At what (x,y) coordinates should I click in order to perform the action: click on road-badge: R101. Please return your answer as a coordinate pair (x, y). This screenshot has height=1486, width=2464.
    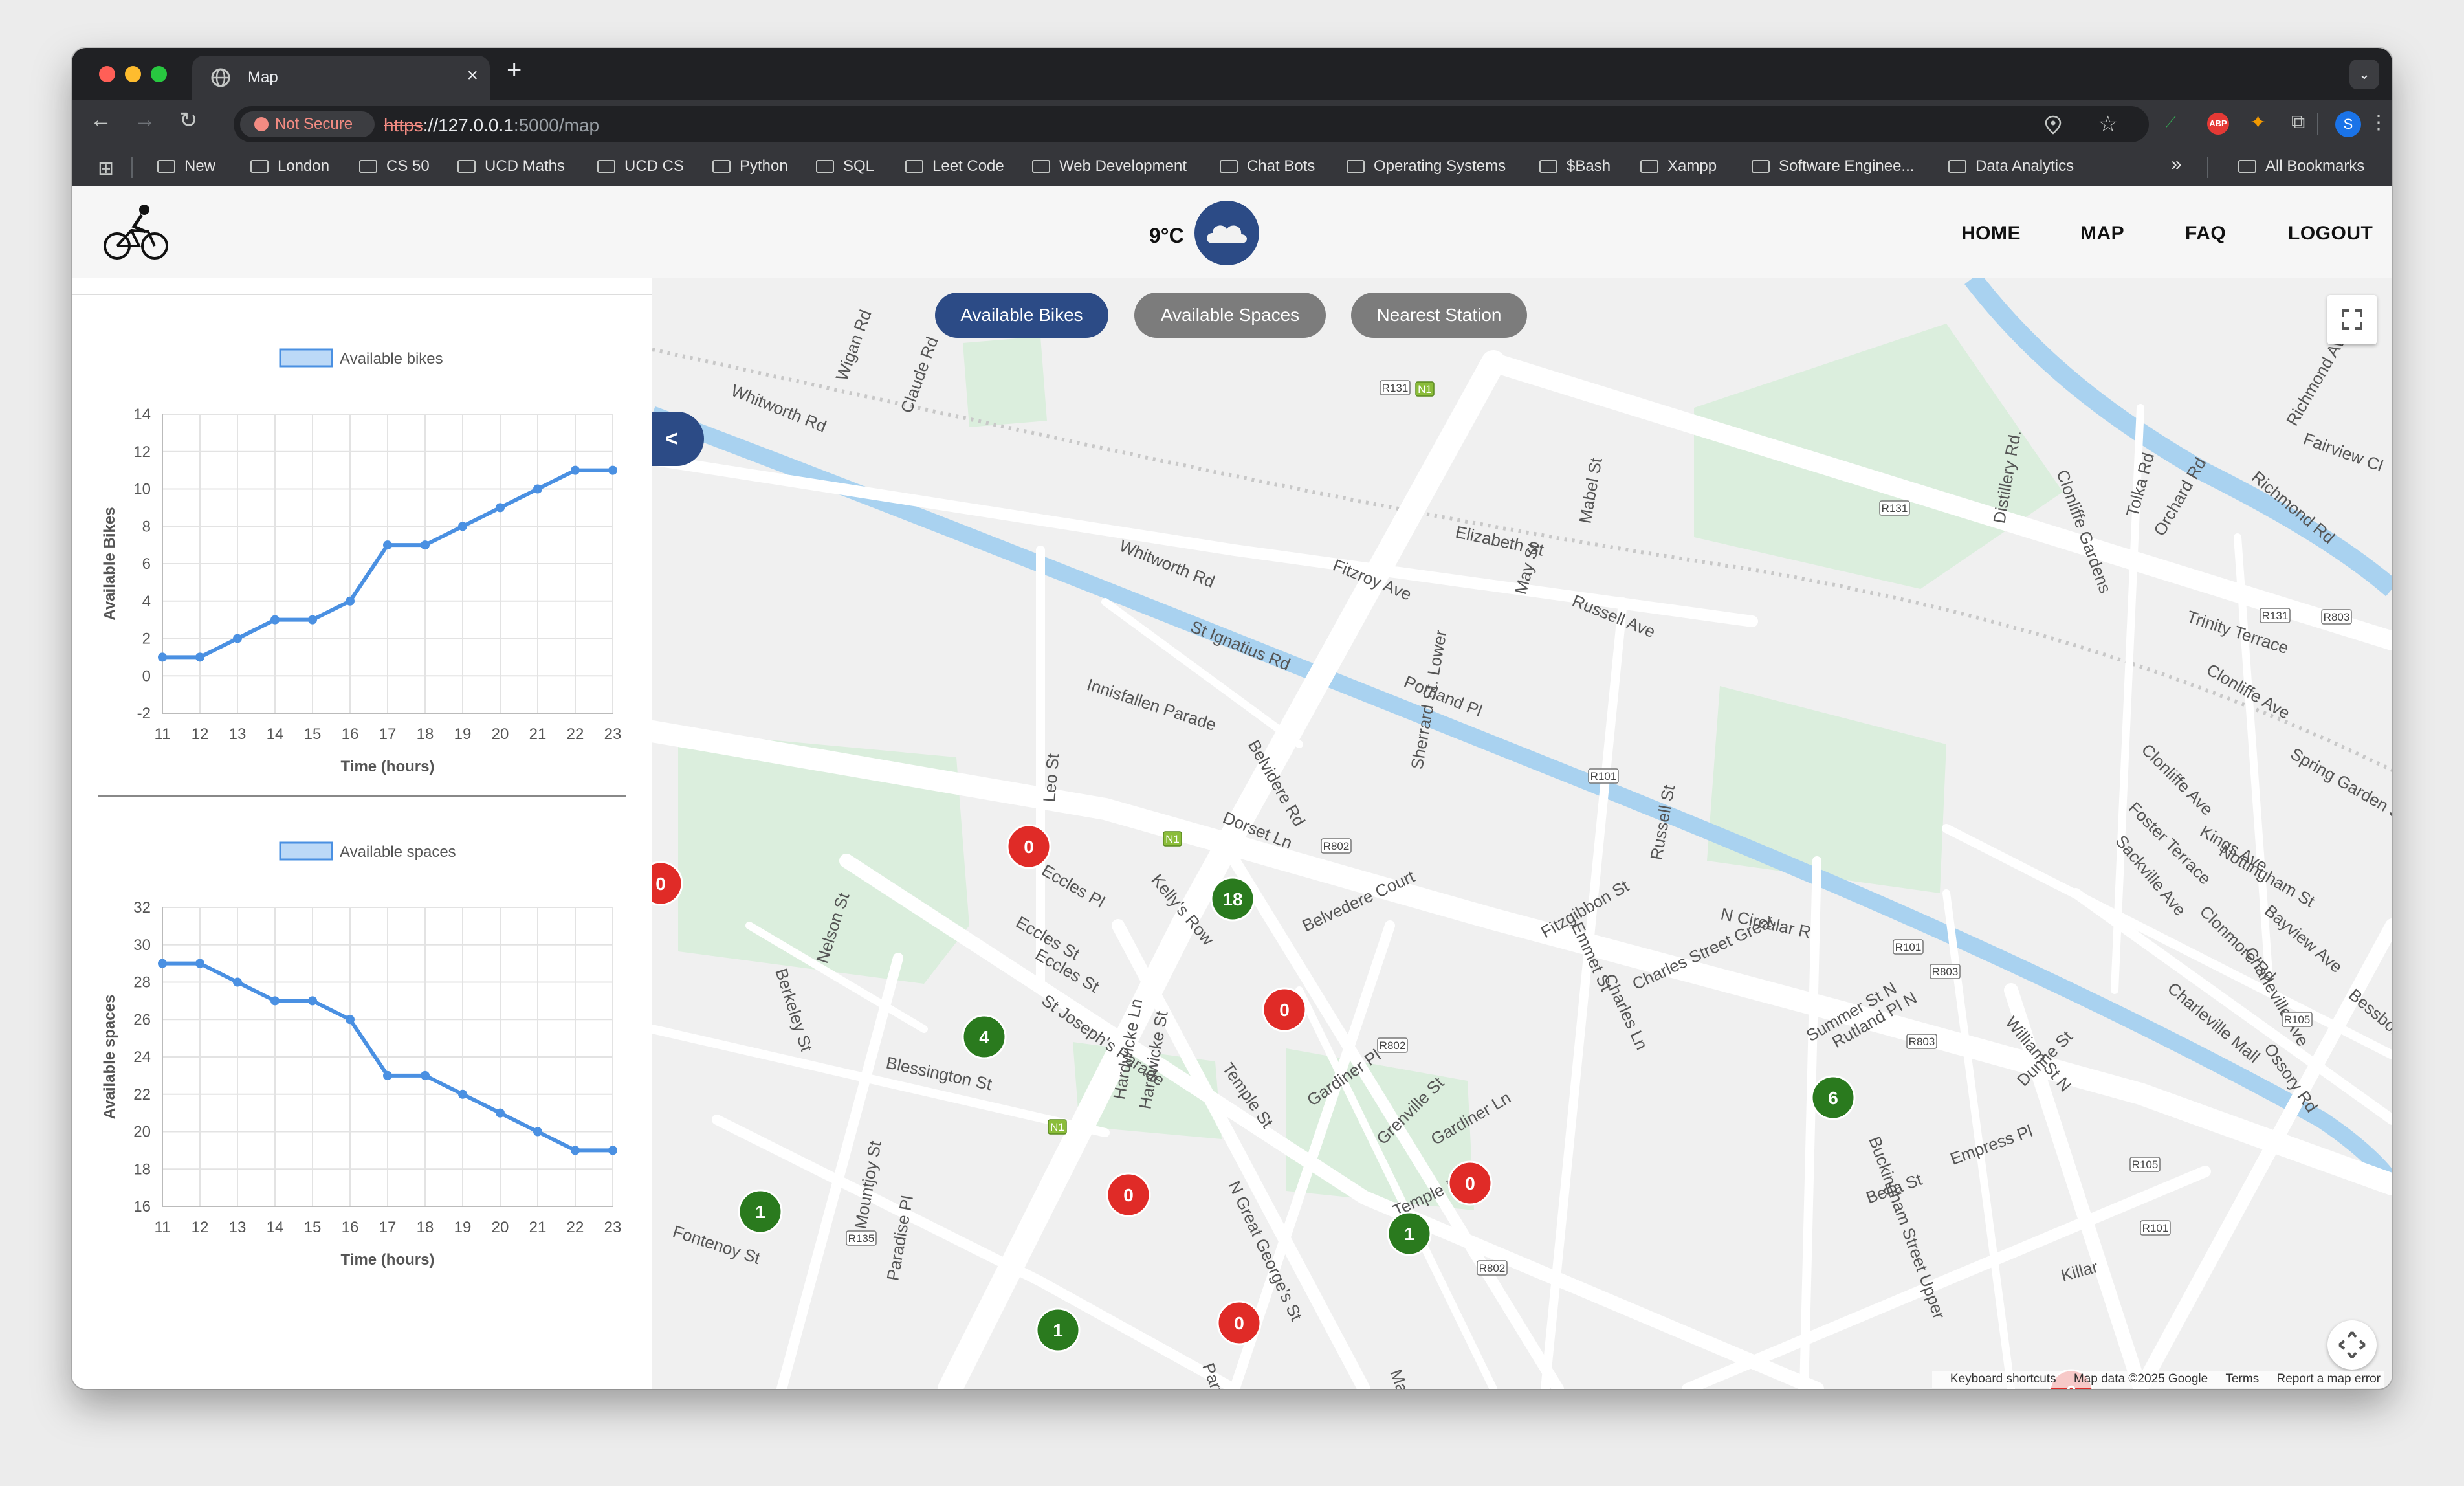
    Looking at the image, I should click on (1908, 947).